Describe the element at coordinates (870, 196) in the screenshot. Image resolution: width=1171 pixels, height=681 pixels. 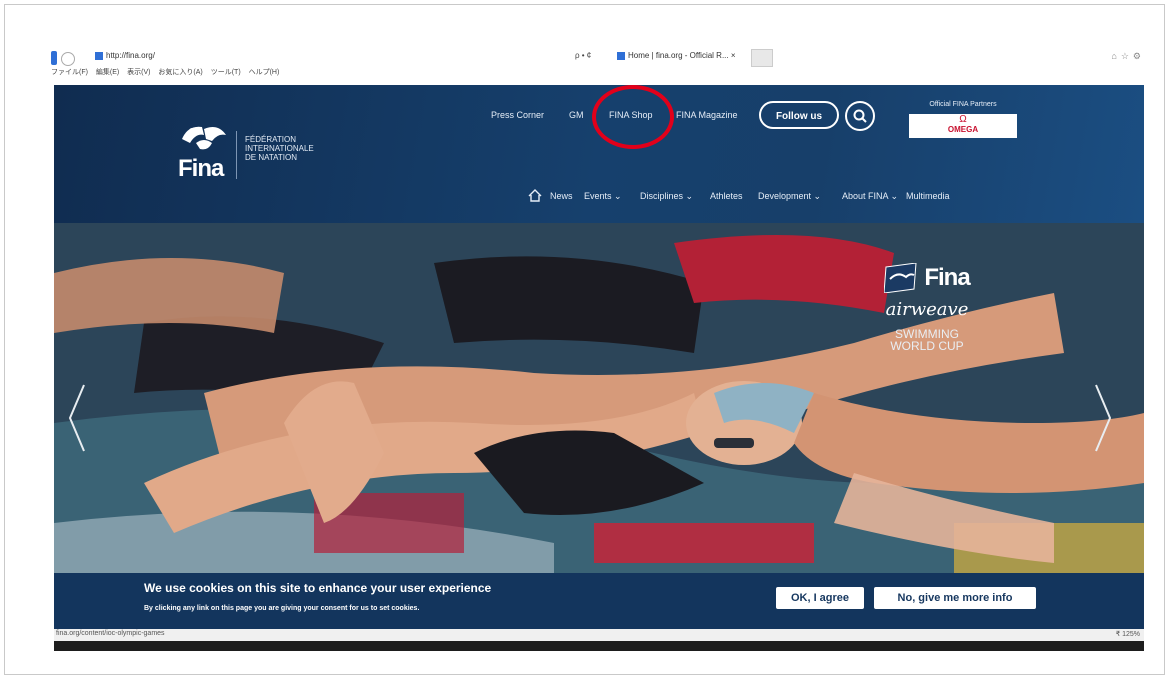
I see `nav-about-fina: About FINA ⌄` at that location.